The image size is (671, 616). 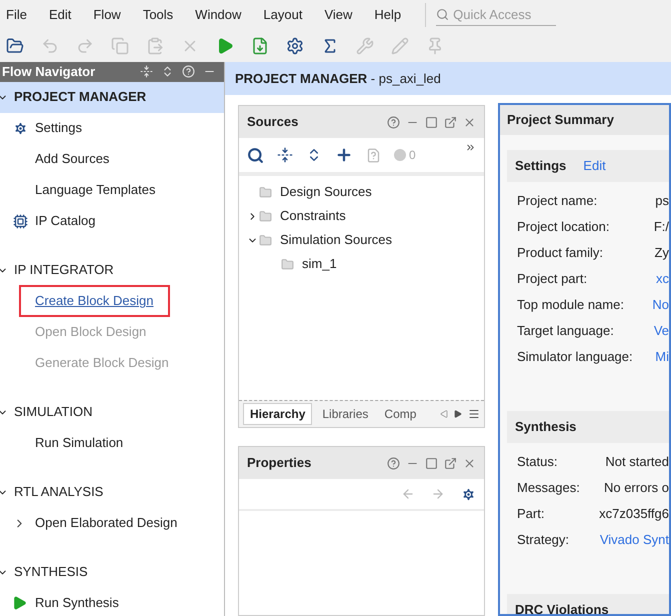 What do you see at coordinates (95, 190) in the screenshot?
I see `nav-item: Language Templates` at bounding box center [95, 190].